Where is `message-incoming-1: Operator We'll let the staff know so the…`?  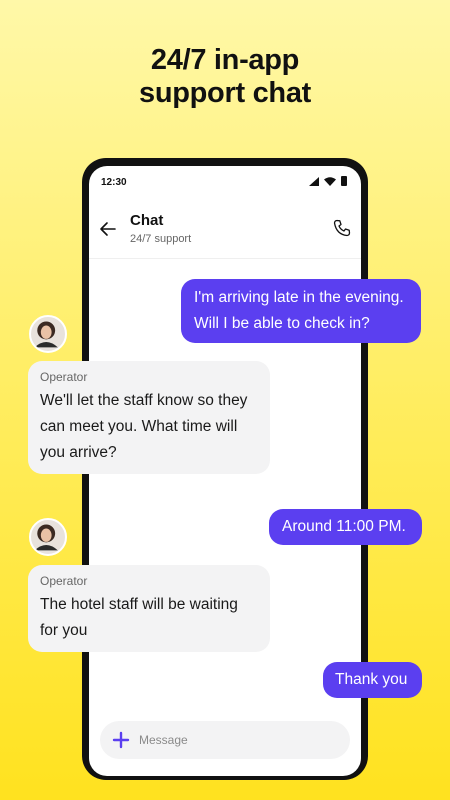 message-incoming-1: Operator We'll let the staff know so the… is located at coordinates (149, 417).